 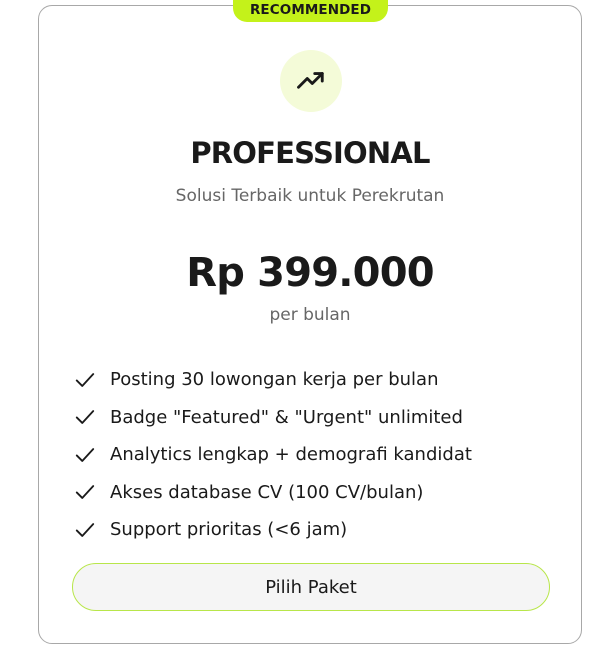 I want to click on feature-item: Analytics lengkap + demografi kandidat, so click(x=273, y=455).